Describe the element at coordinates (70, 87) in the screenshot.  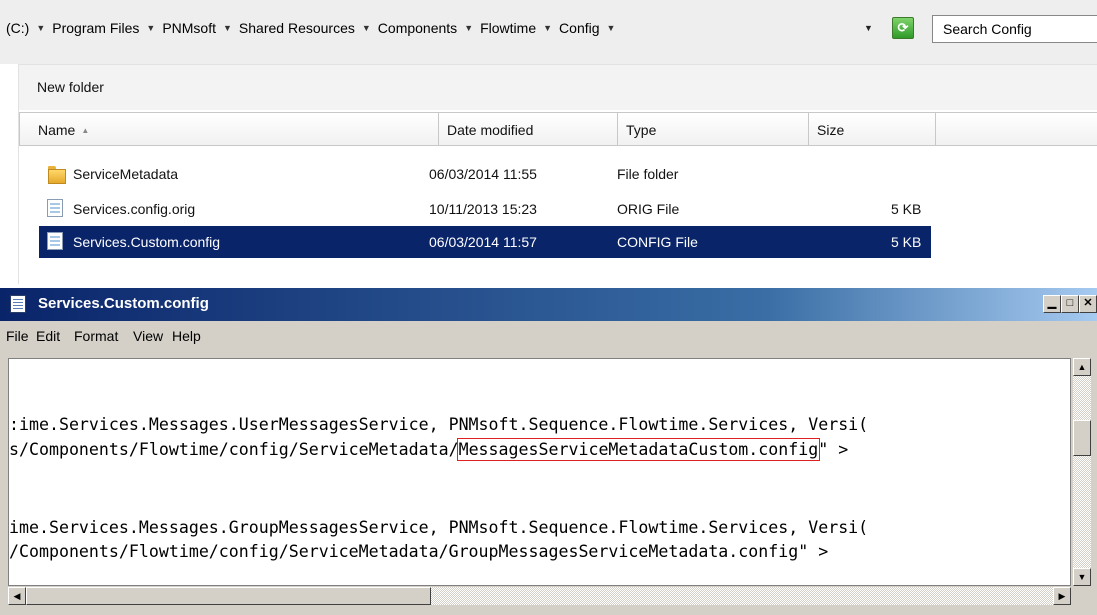
I see `new-folder-button: New folder` at that location.